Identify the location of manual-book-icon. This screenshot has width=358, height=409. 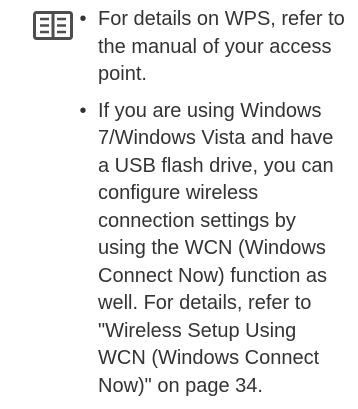
(53, 25).